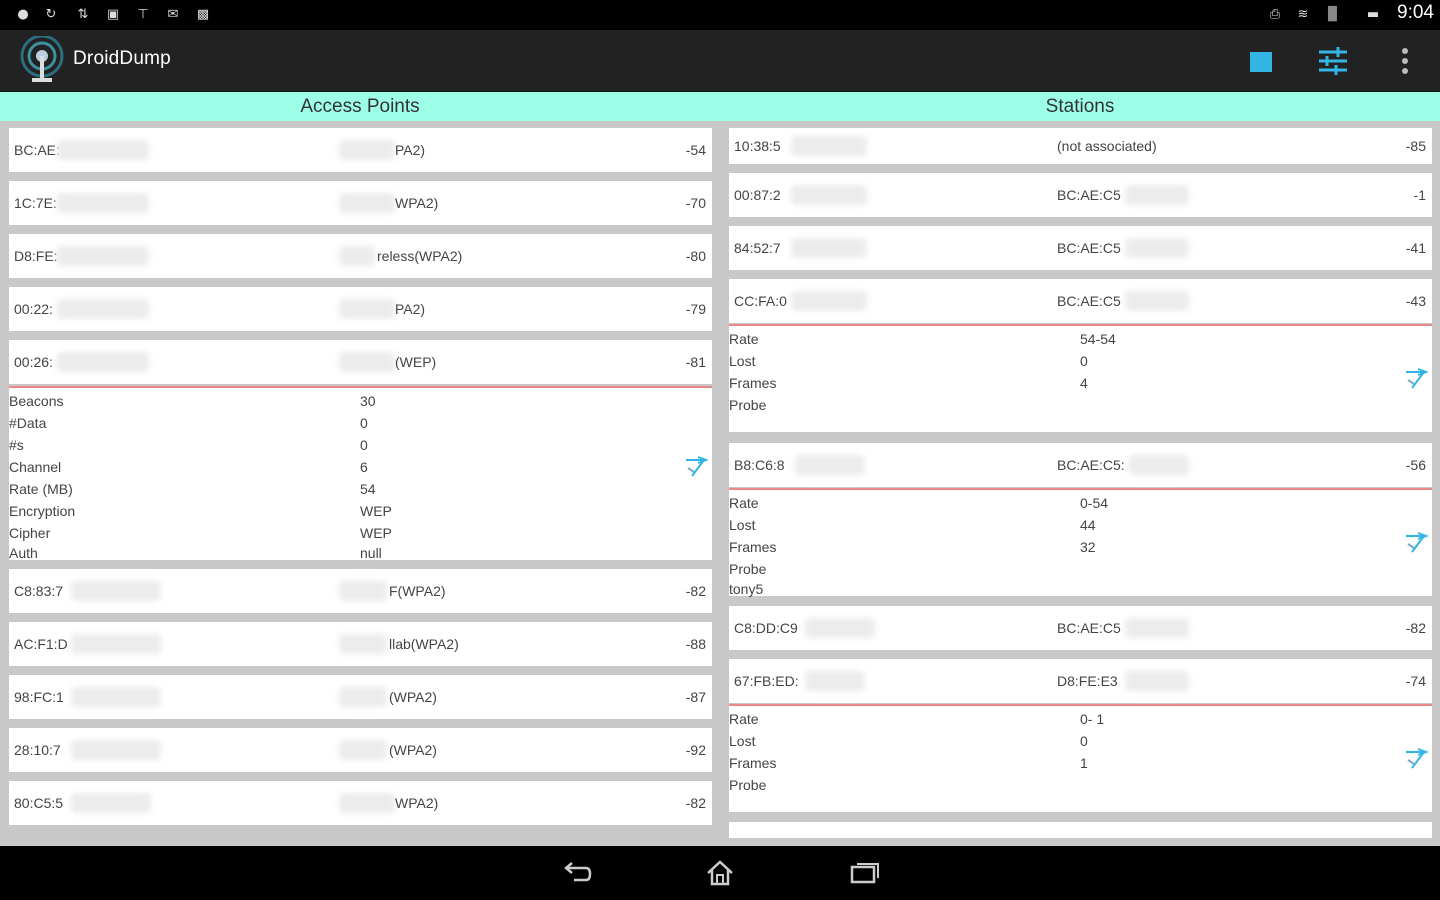 The width and height of the screenshot is (1440, 900). Describe the element at coordinates (865, 873) in the screenshot. I see `recent-apps-icon` at that location.